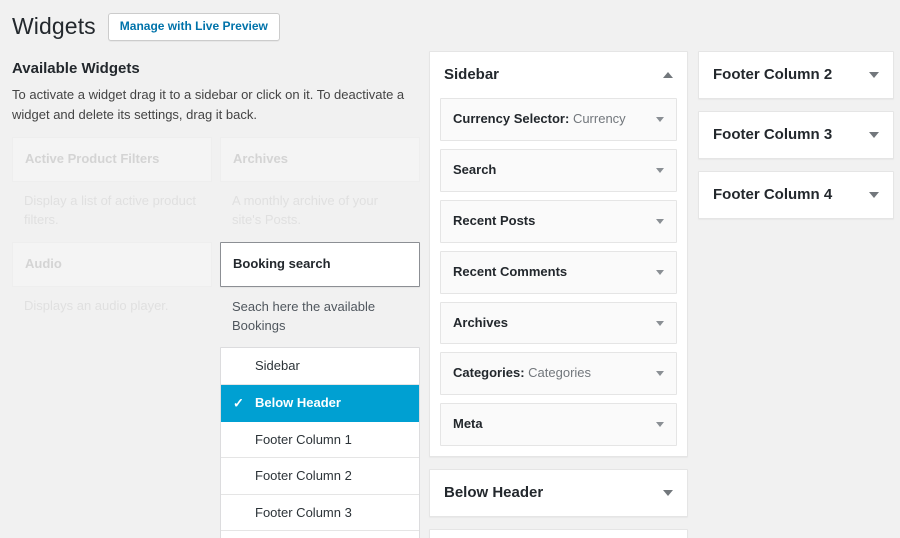  I want to click on sidebar-panel-header: Footer Column 4, so click(796, 195).